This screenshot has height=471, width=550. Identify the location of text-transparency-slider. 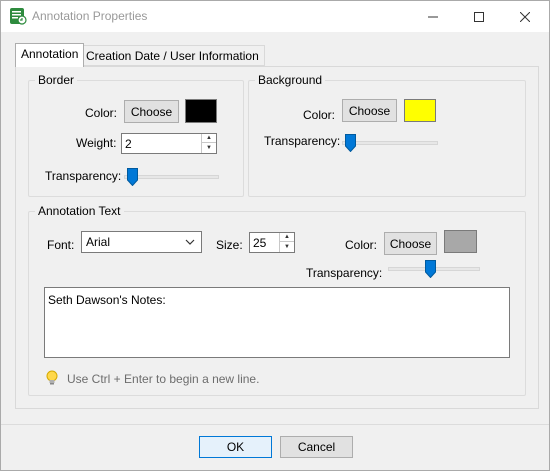
(434, 269).